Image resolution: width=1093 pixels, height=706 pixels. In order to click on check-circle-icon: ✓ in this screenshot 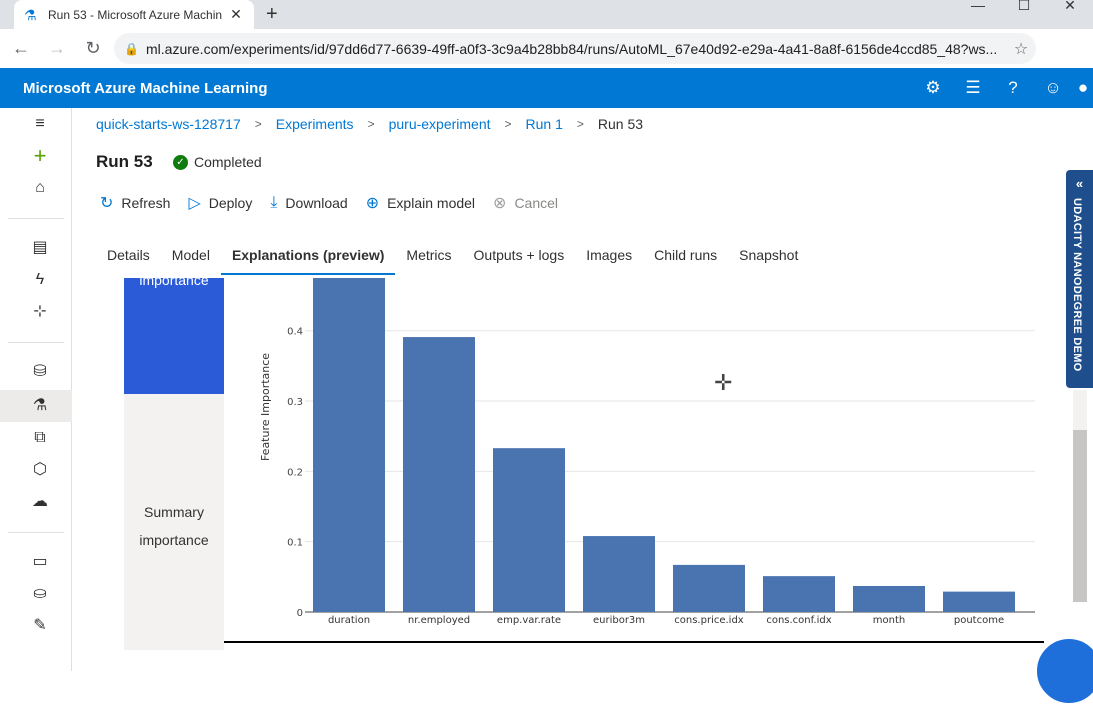, I will do `click(180, 162)`.